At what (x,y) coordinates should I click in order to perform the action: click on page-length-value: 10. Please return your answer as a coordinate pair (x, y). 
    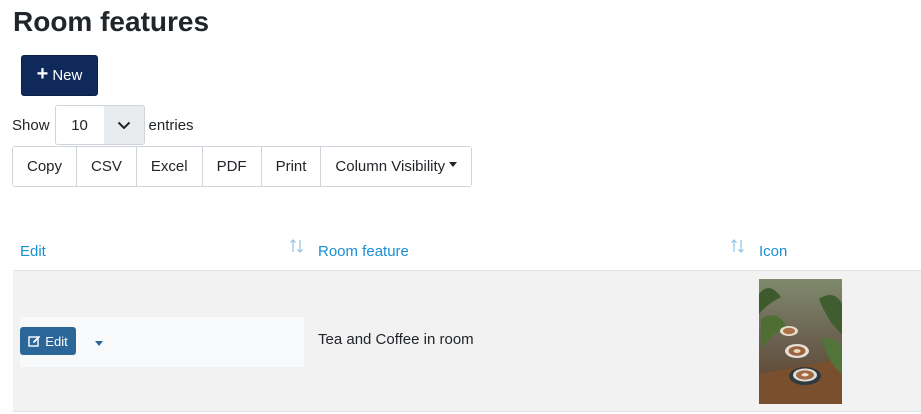
    Looking at the image, I should click on (79, 125).